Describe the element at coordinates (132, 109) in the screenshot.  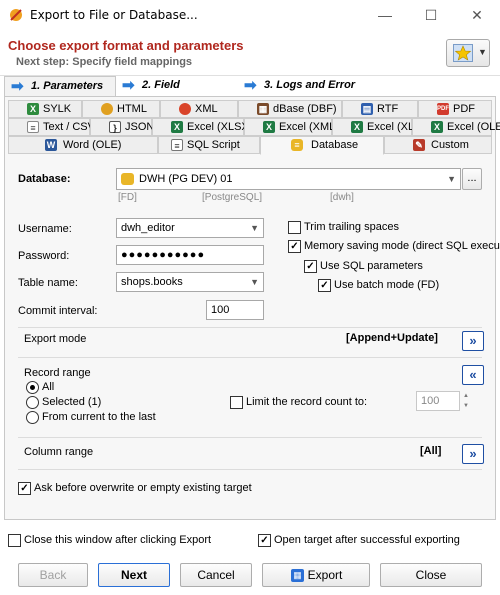
I see `format-label: HTML` at that location.